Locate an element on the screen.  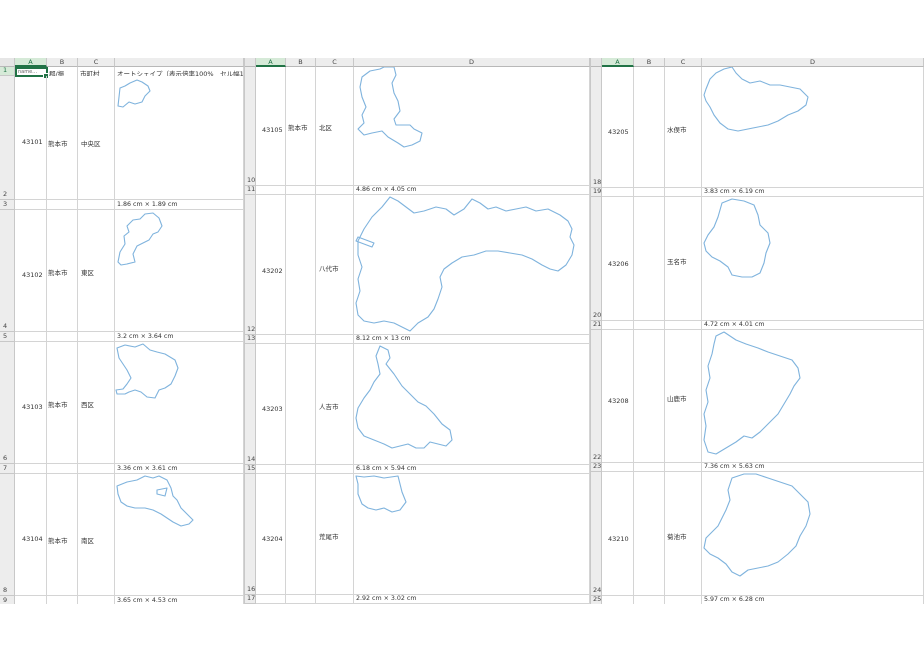
row-header: 23 is located at coordinates (596, 467).